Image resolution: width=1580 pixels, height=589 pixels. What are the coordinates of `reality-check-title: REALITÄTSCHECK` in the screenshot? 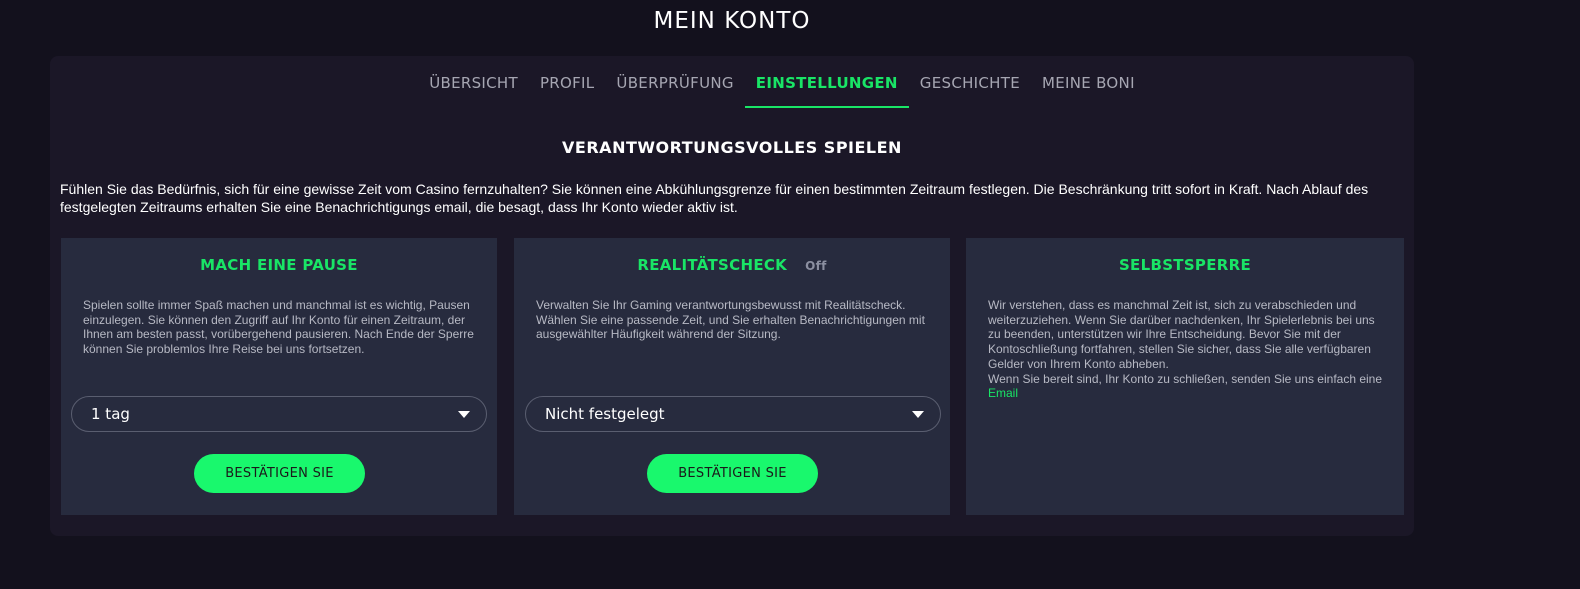 It's located at (712, 265).